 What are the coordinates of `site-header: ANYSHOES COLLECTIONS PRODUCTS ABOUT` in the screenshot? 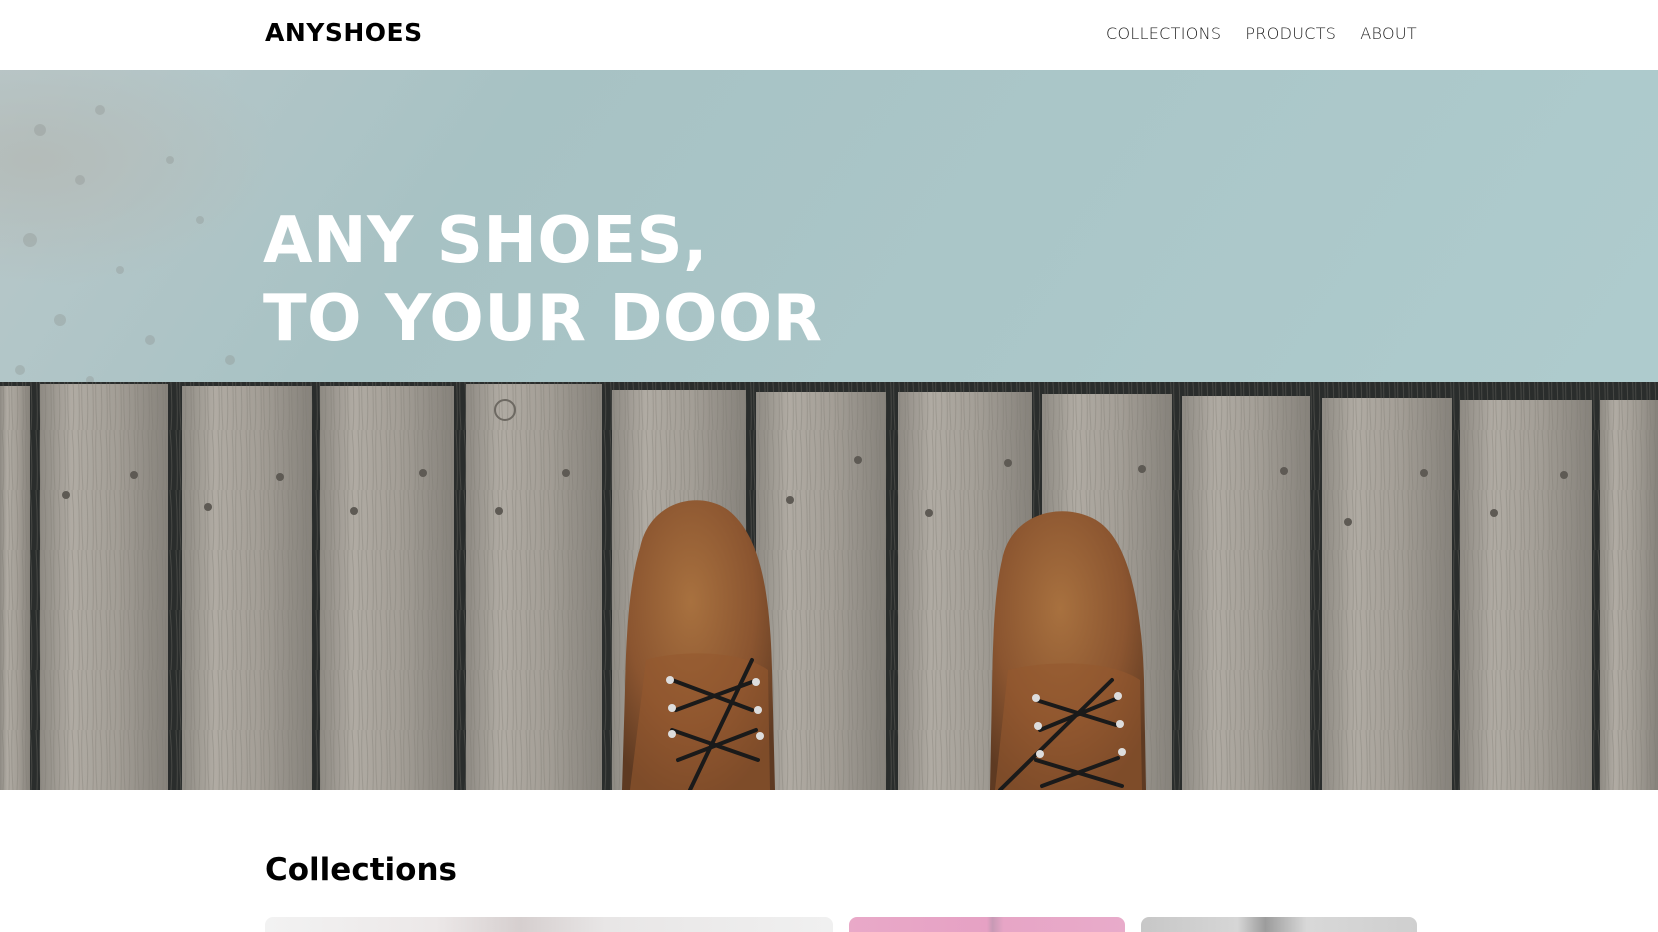 It's located at (829, 35).